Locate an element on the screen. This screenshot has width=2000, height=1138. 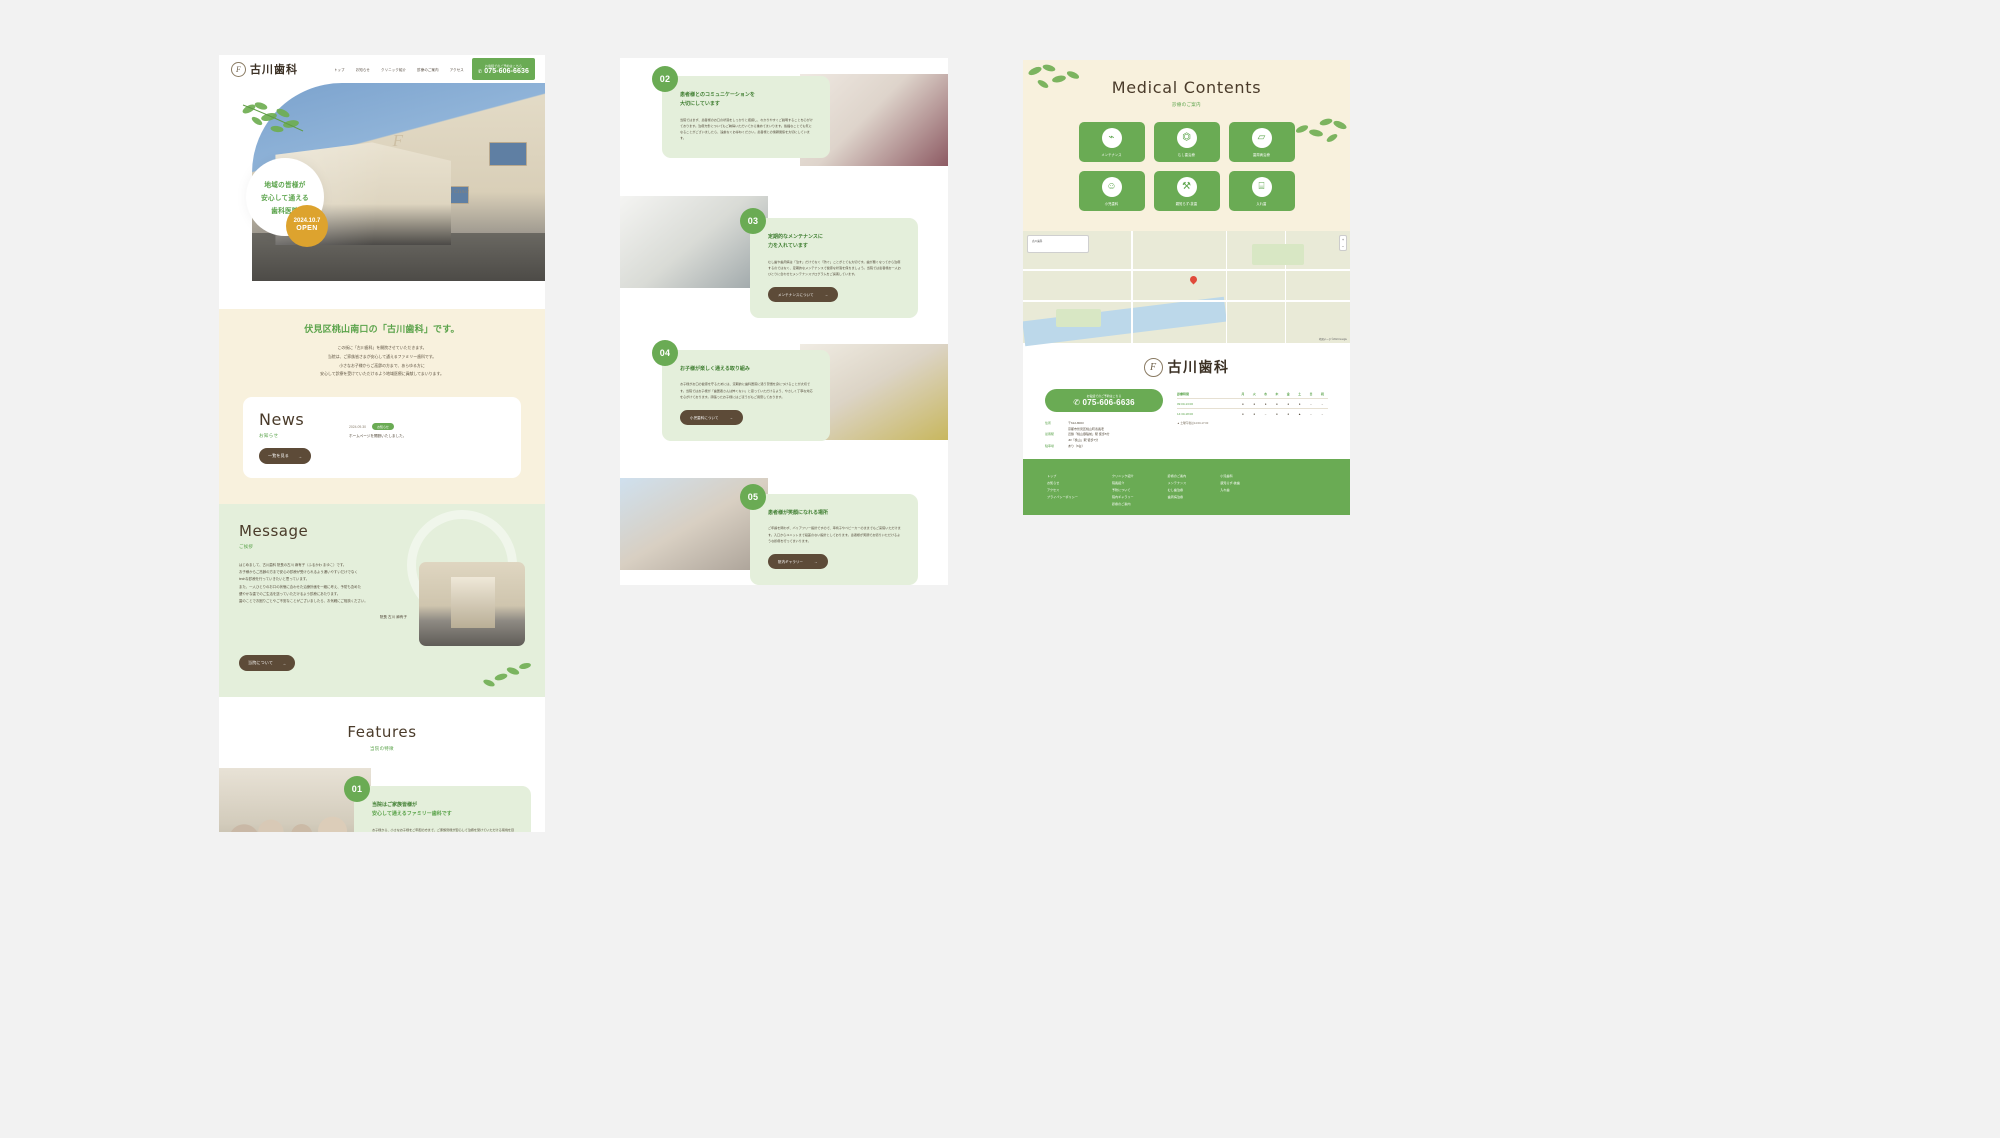
message-title: Message is located at coordinates (274, 531).